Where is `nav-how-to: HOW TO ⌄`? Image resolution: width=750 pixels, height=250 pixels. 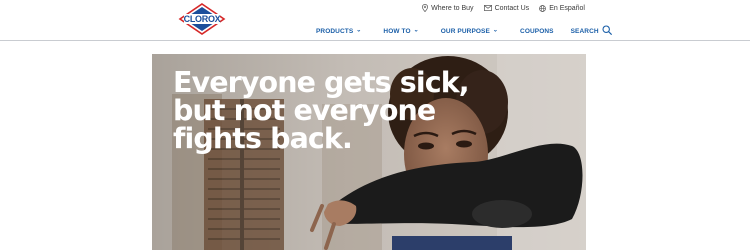 nav-how-to: HOW TO ⌄ is located at coordinates (400, 31).